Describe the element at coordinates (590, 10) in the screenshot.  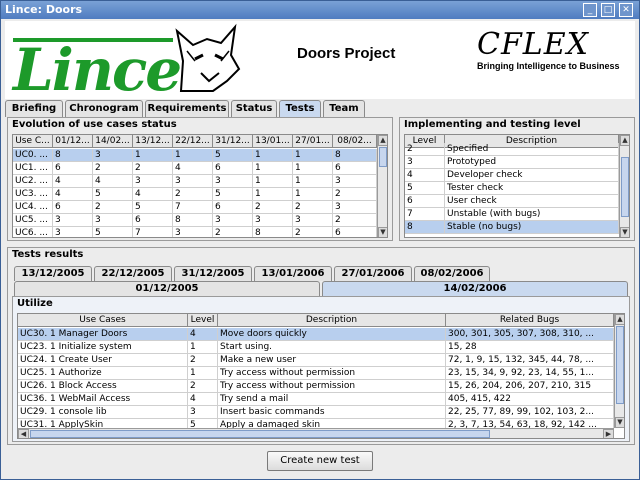
I see `minimize-icon: _` at that location.